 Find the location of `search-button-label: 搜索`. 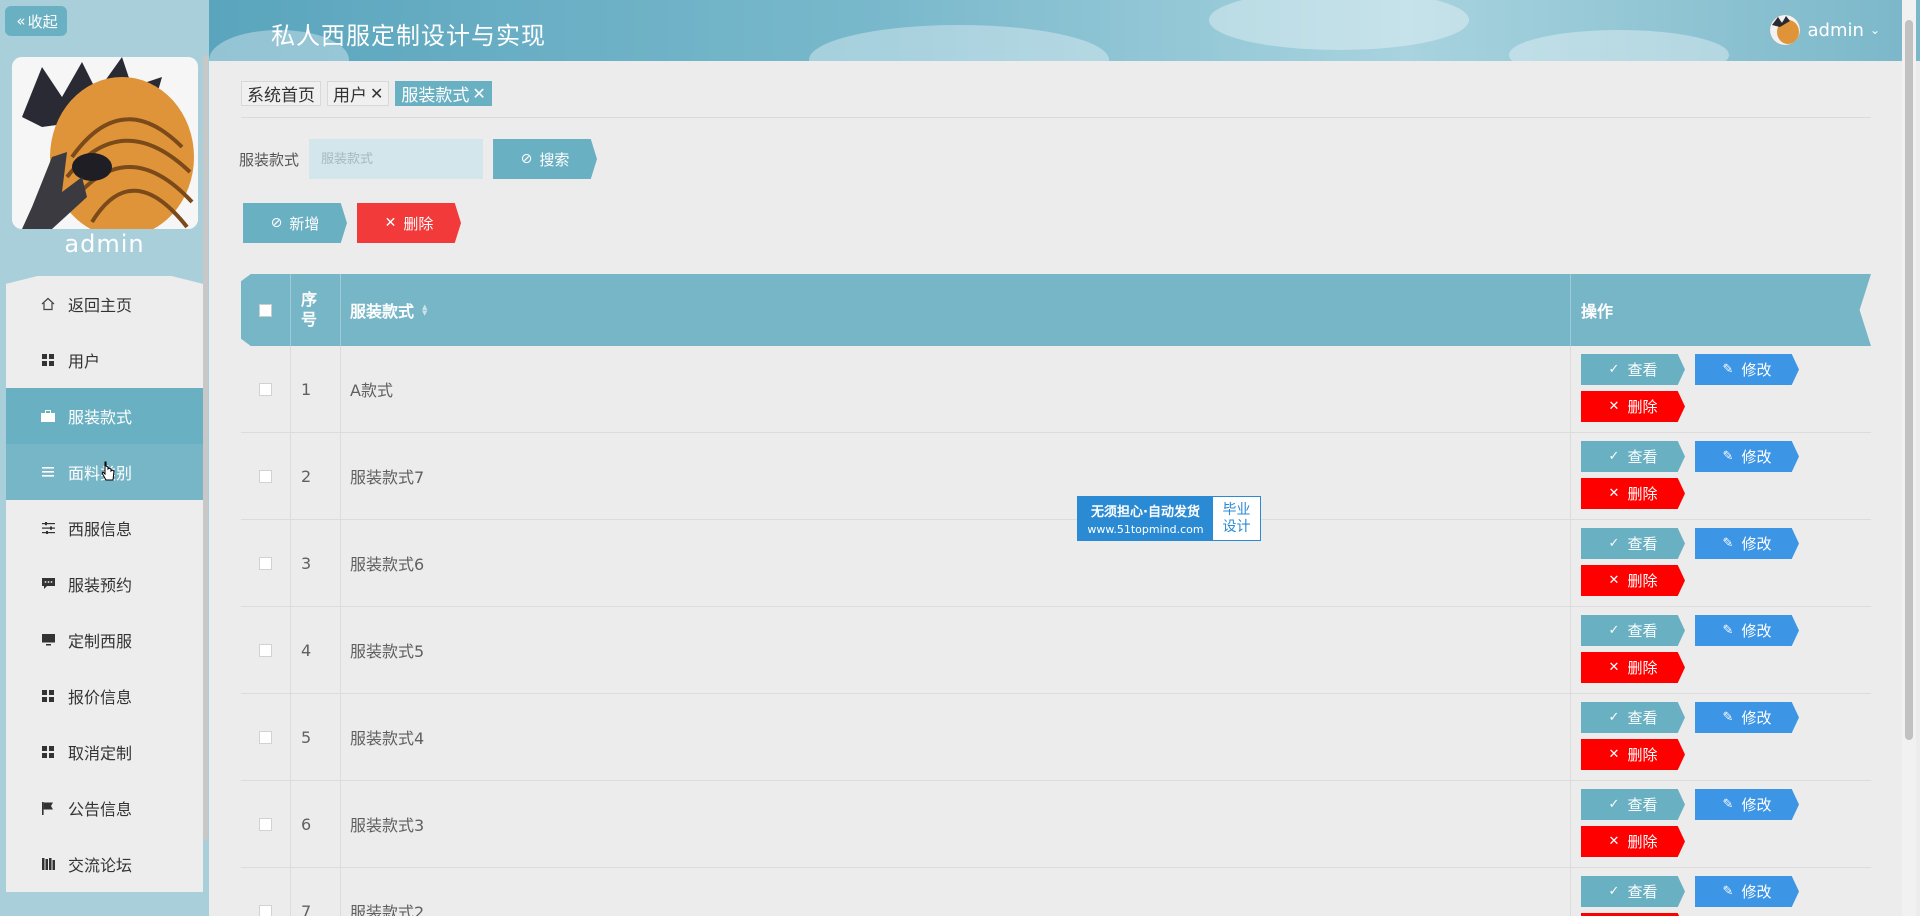

search-button-label: 搜索 is located at coordinates (554, 159).